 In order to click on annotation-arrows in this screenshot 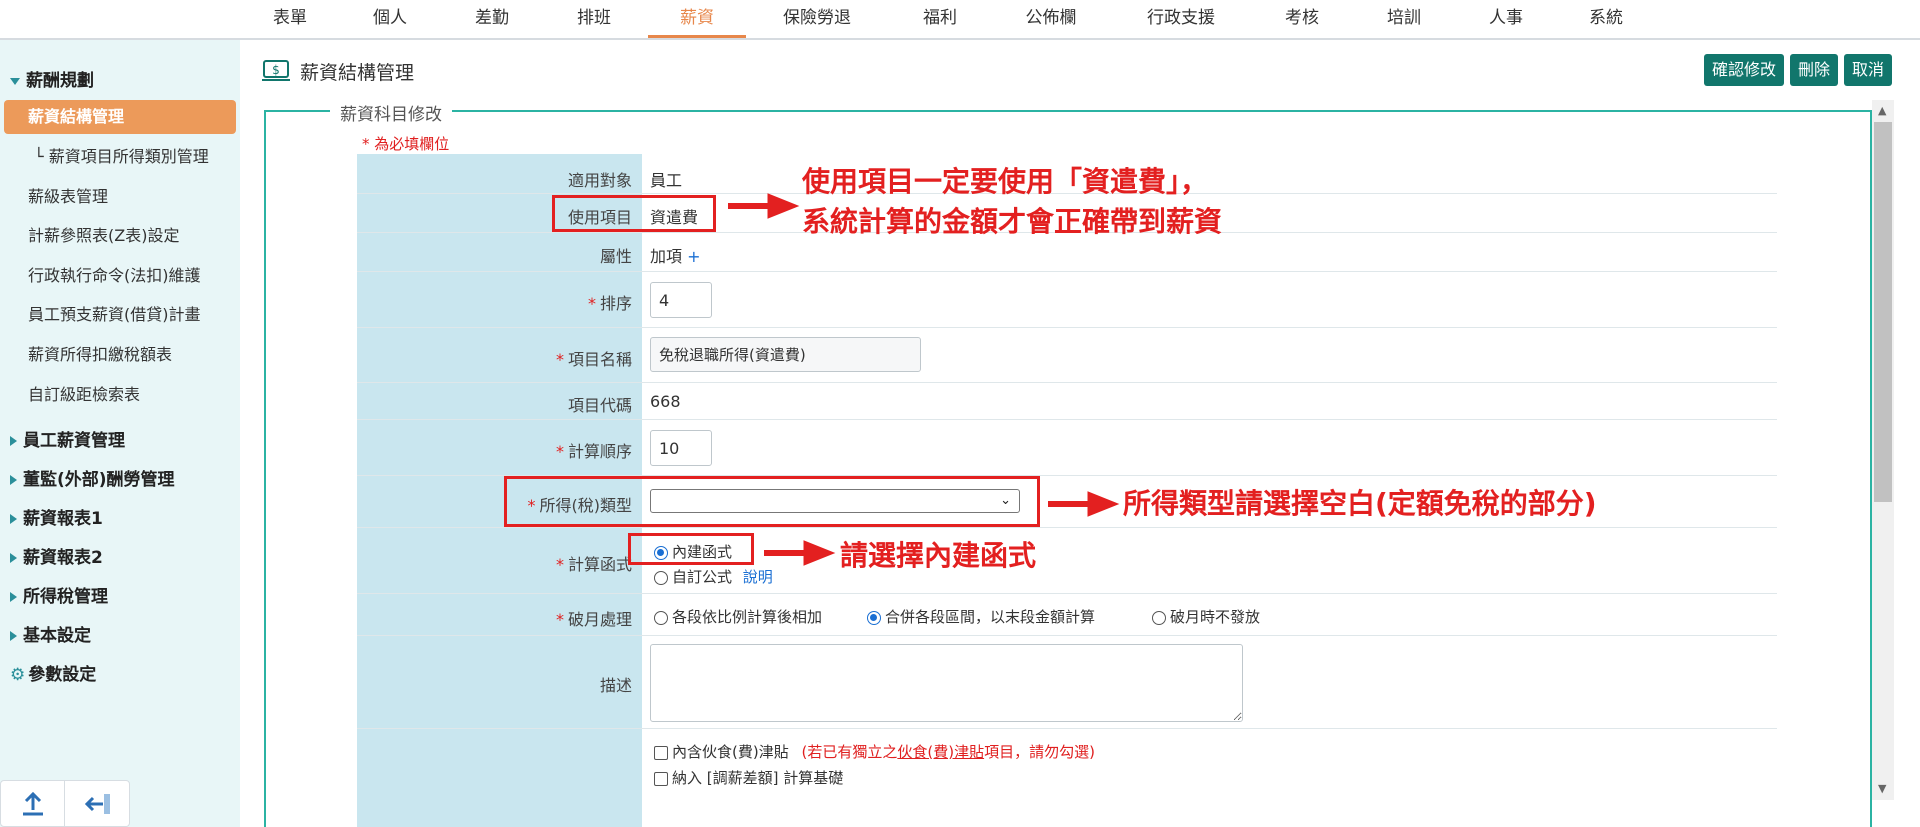, I will do `click(924, 379)`.